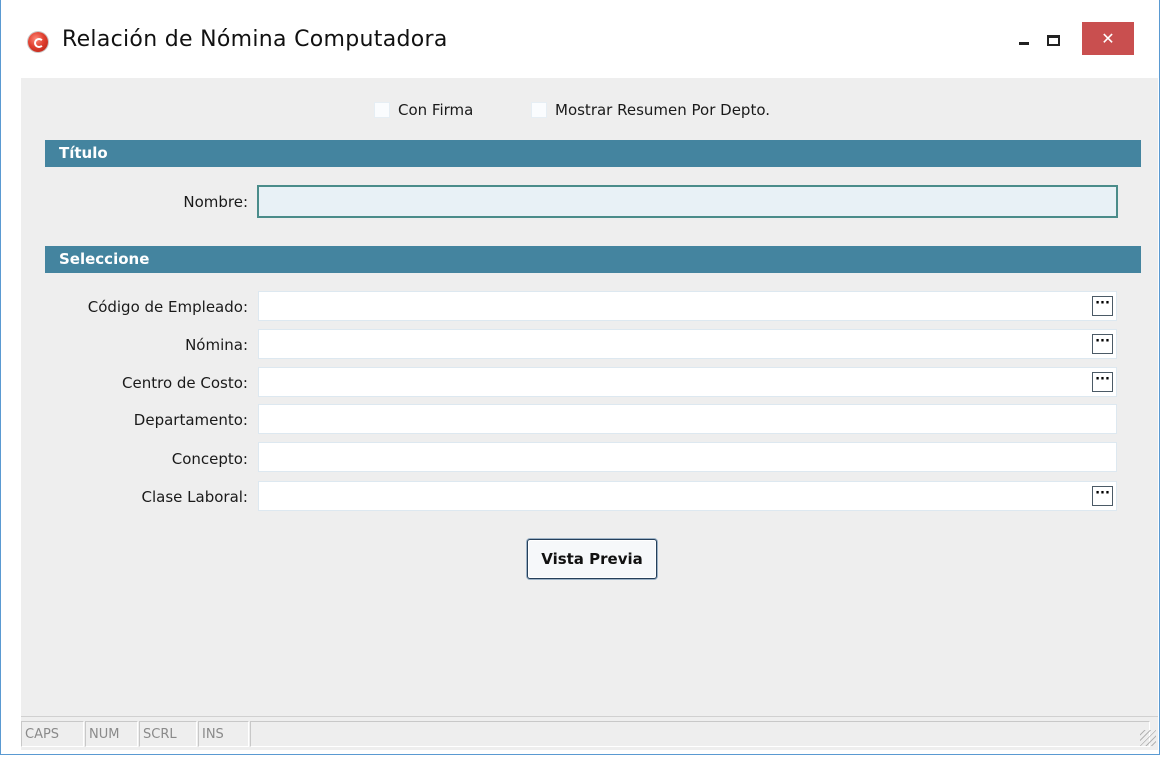 This screenshot has width=1163, height=757. What do you see at coordinates (52, 734) in the screenshot?
I see `caps-indicator: CAPS` at bounding box center [52, 734].